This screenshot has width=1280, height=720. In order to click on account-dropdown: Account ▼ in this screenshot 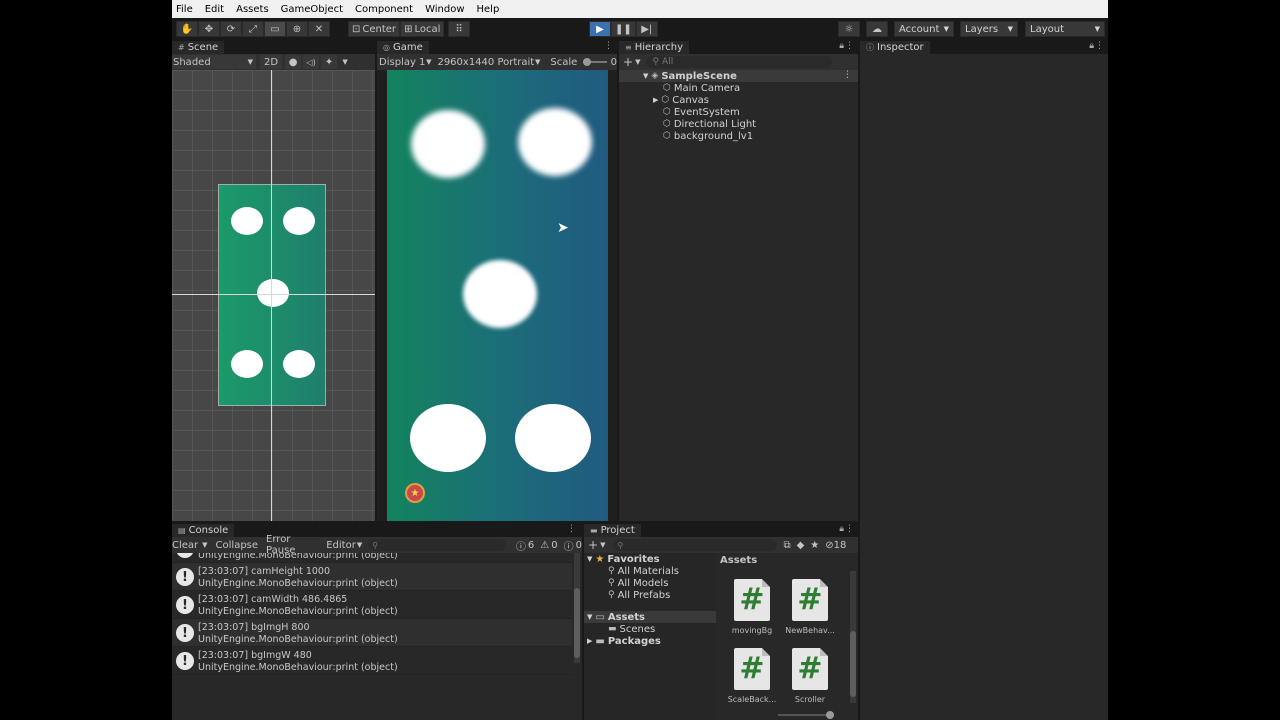, I will do `click(924, 29)`.